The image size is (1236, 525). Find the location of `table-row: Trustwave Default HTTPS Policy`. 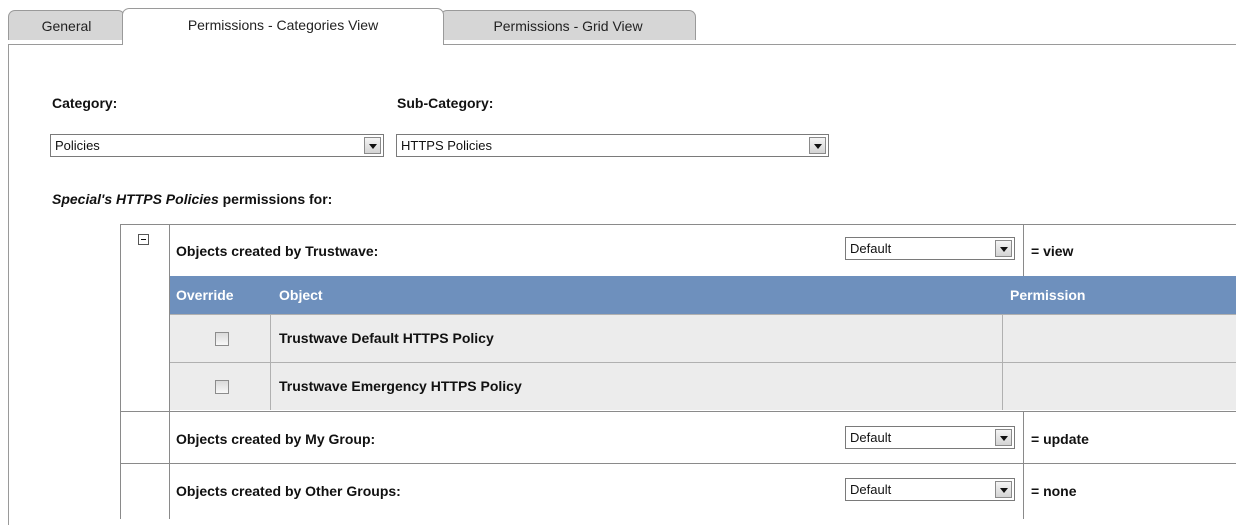

table-row: Trustwave Default HTTPS Policy is located at coordinates (703, 338).